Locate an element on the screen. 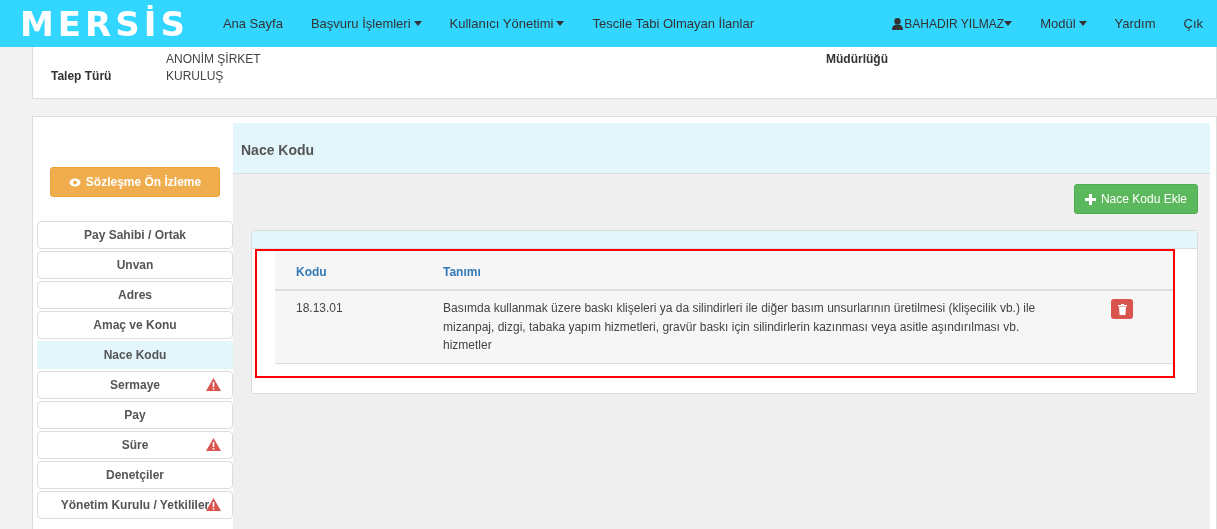 This screenshot has height=529, width=1217. column-header: Kodu is located at coordinates (348, 270).